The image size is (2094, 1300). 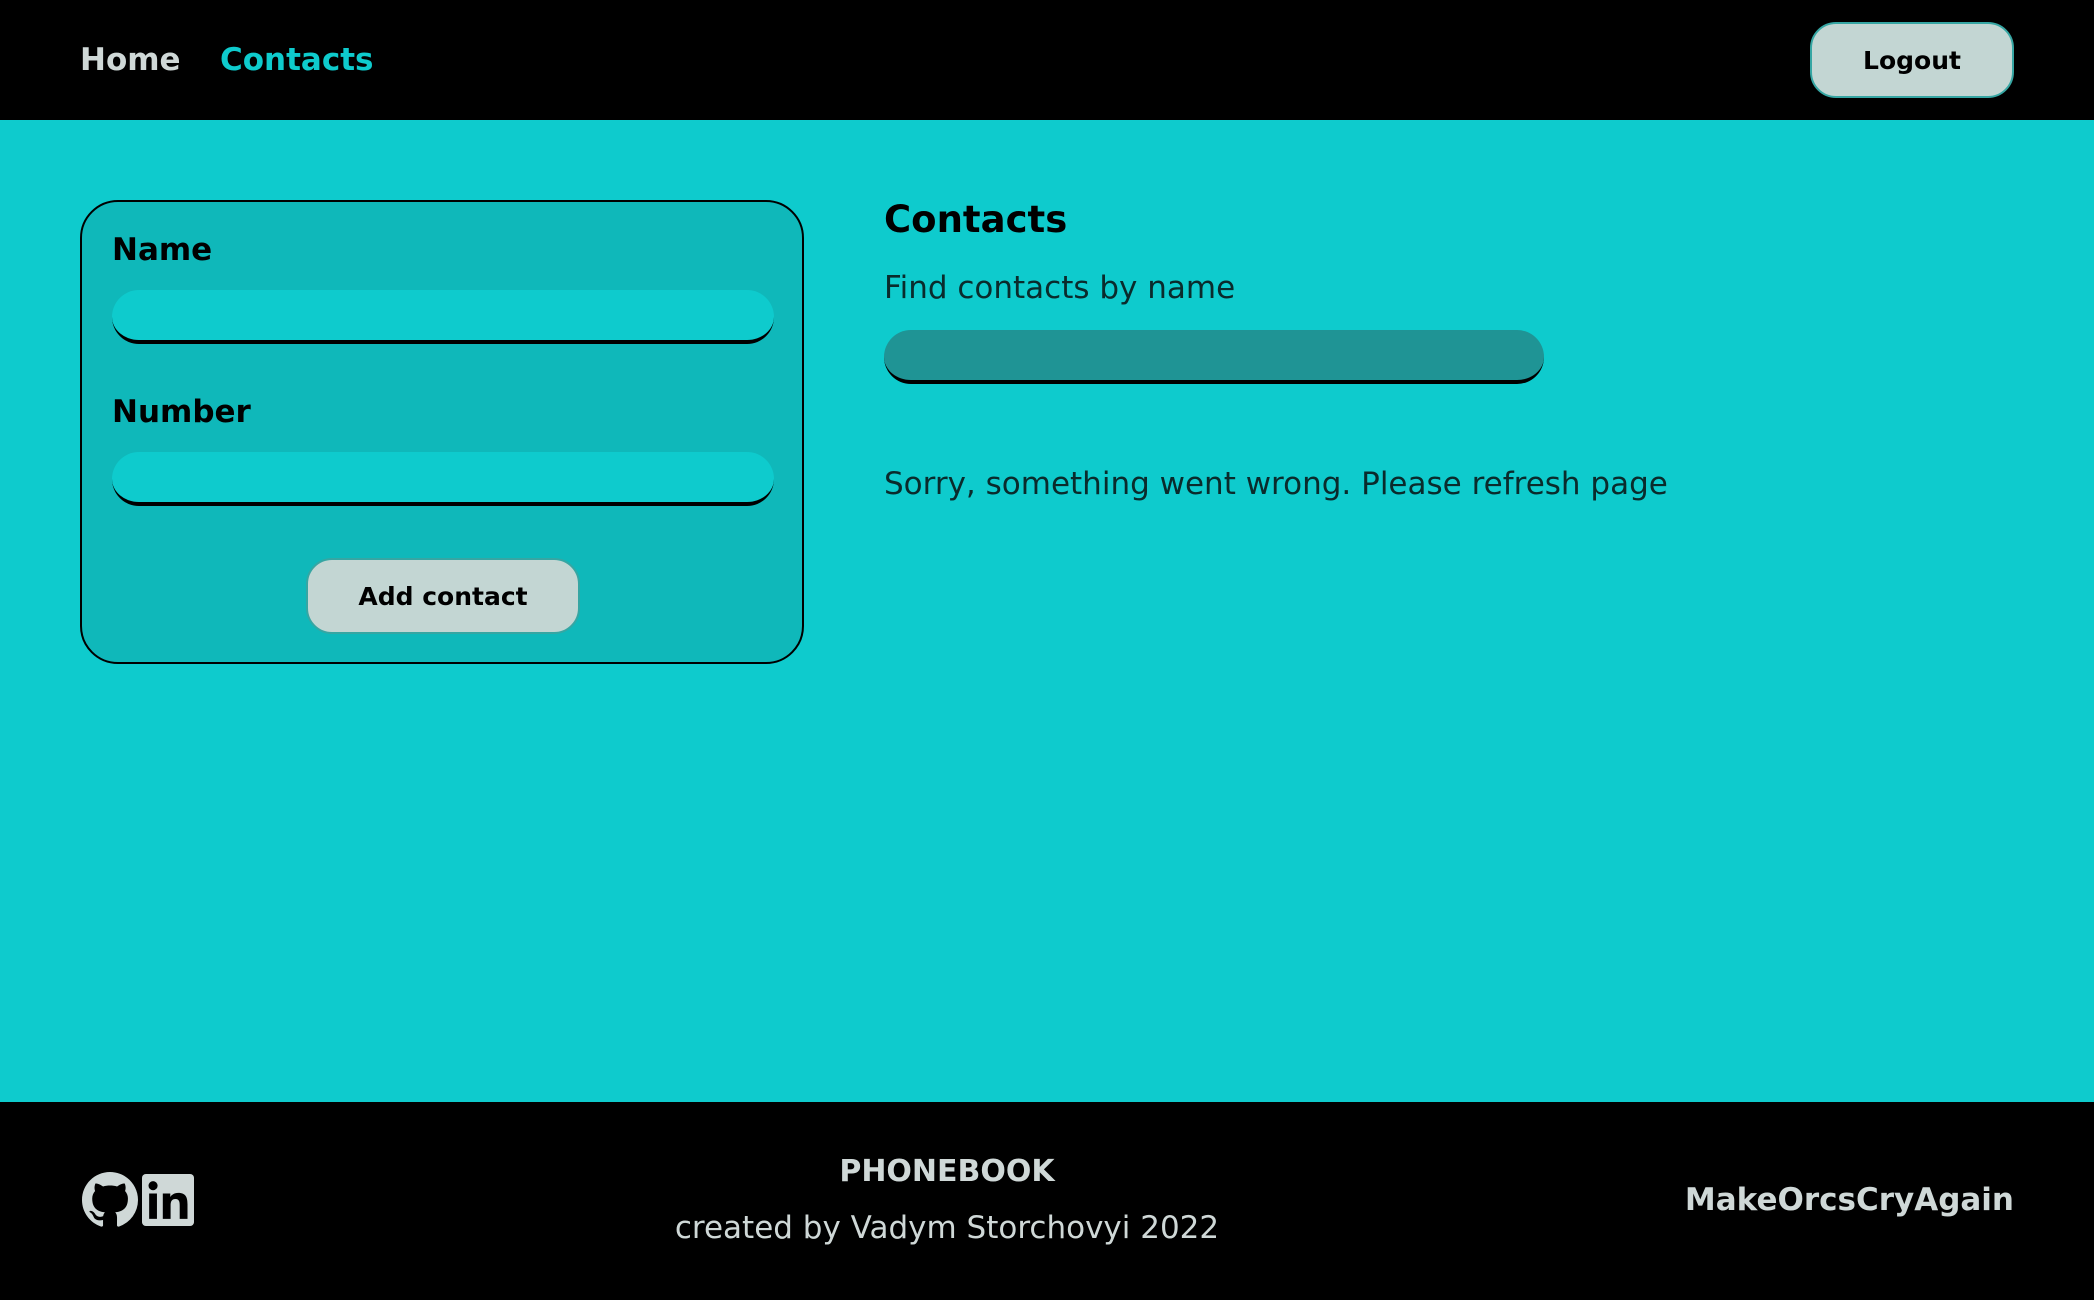 What do you see at coordinates (1047, 60) in the screenshot?
I see `app-header: Home Contacts Logout` at bounding box center [1047, 60].